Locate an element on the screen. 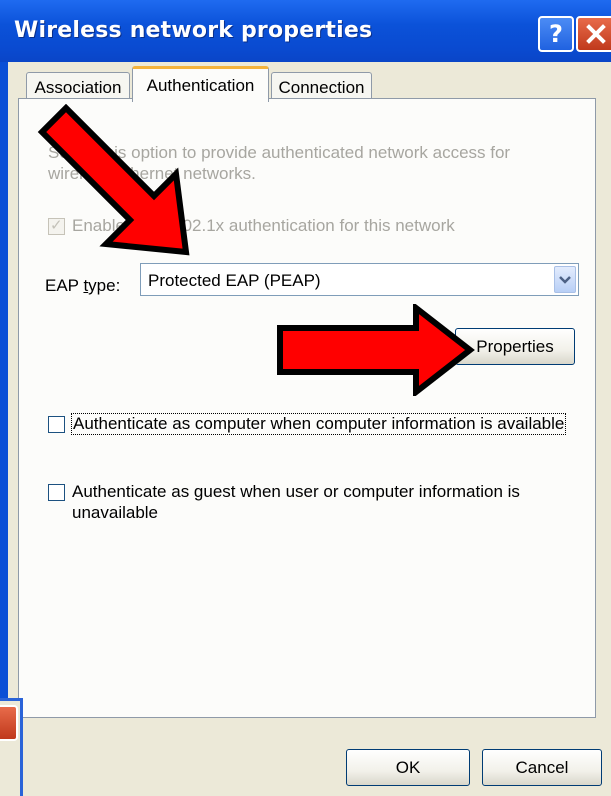  cancel-button-label: Cancel is located at coordinates (542, 767).